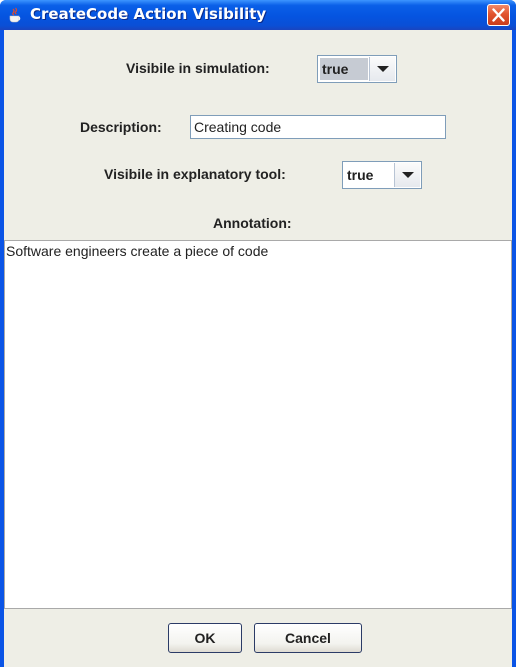  What do you see at coordinates (205, 638) in the screenshot?
I see `ok-button: OK` at bounding box center [205, 638].